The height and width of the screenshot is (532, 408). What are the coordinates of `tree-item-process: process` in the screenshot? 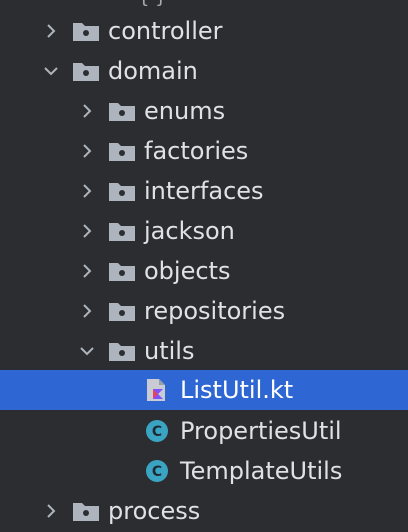 It's located at (204, 511).